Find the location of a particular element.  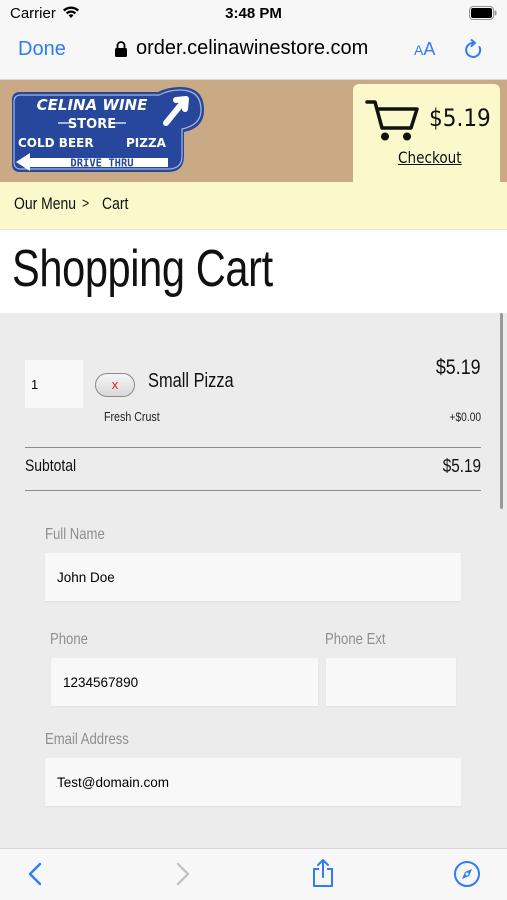

cart-icon is located at coordinates (393, 121).